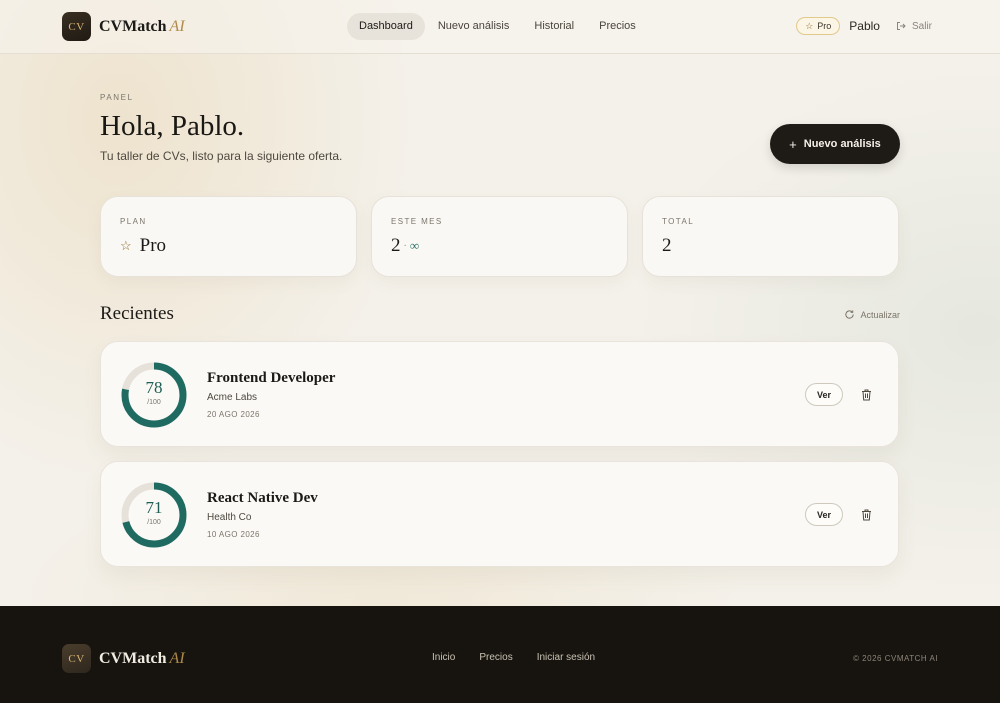 The width and height of the screenshot is (1000, 703). What do you see at coordinates (172, 126) in the screenshot?
I see `page-title: Hola, Pablo.` at bounding box center [172, 126].